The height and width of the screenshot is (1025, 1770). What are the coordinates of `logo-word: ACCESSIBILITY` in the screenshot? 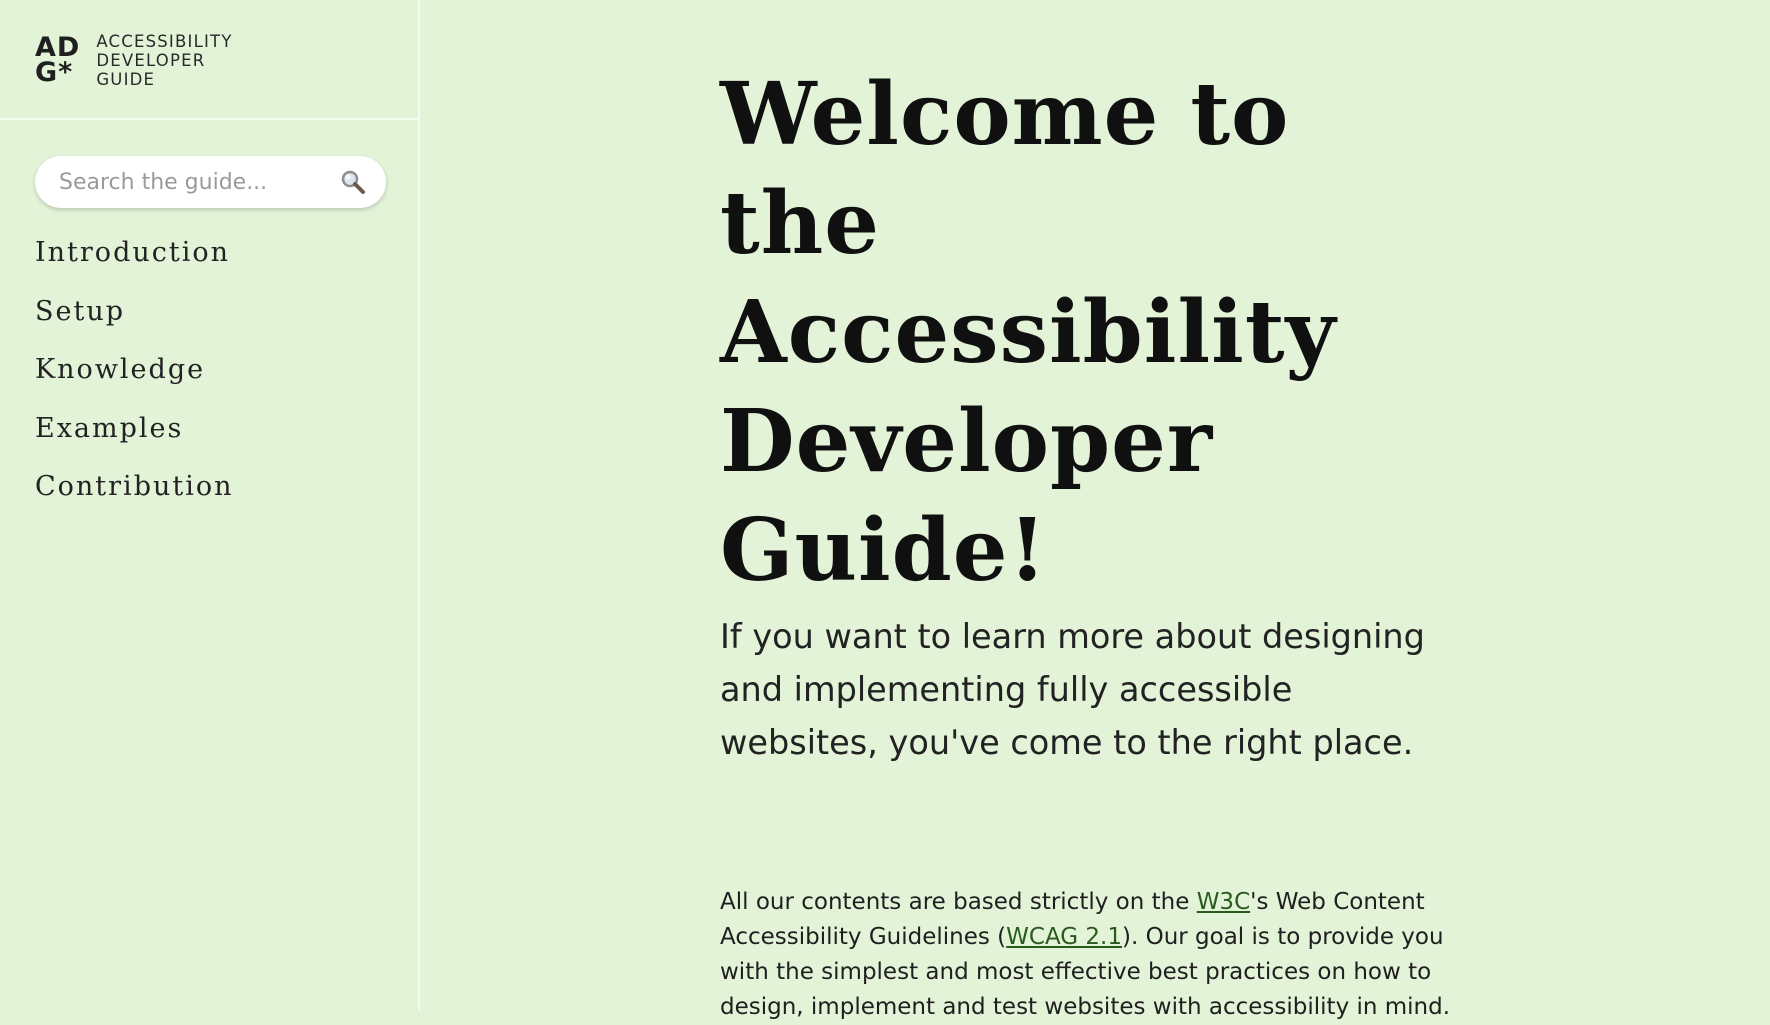 It's located at (164, 41).